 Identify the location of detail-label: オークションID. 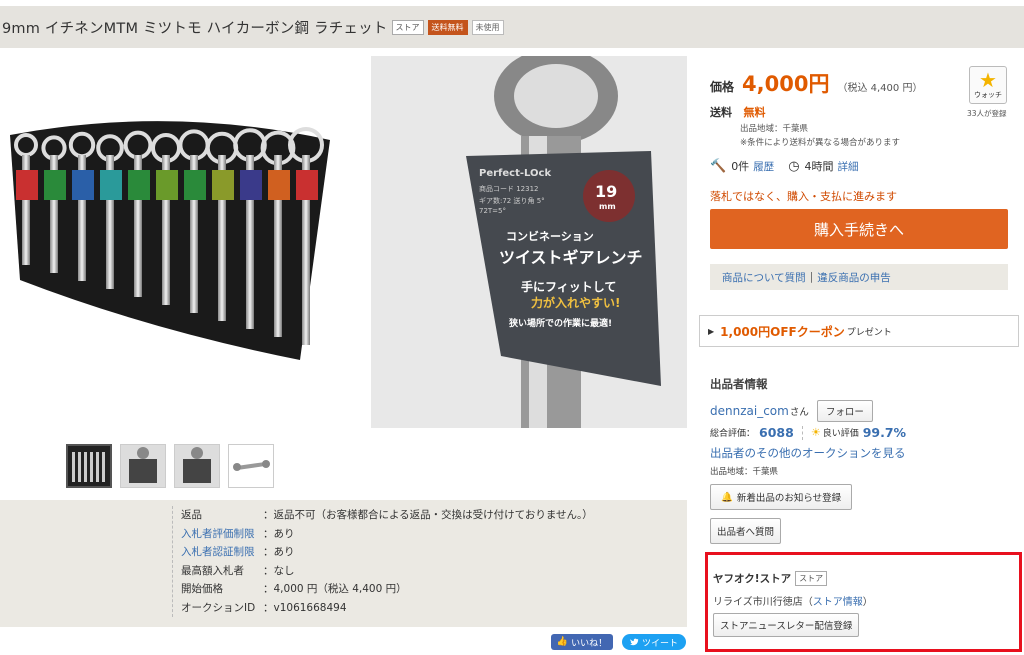
(218, 607).